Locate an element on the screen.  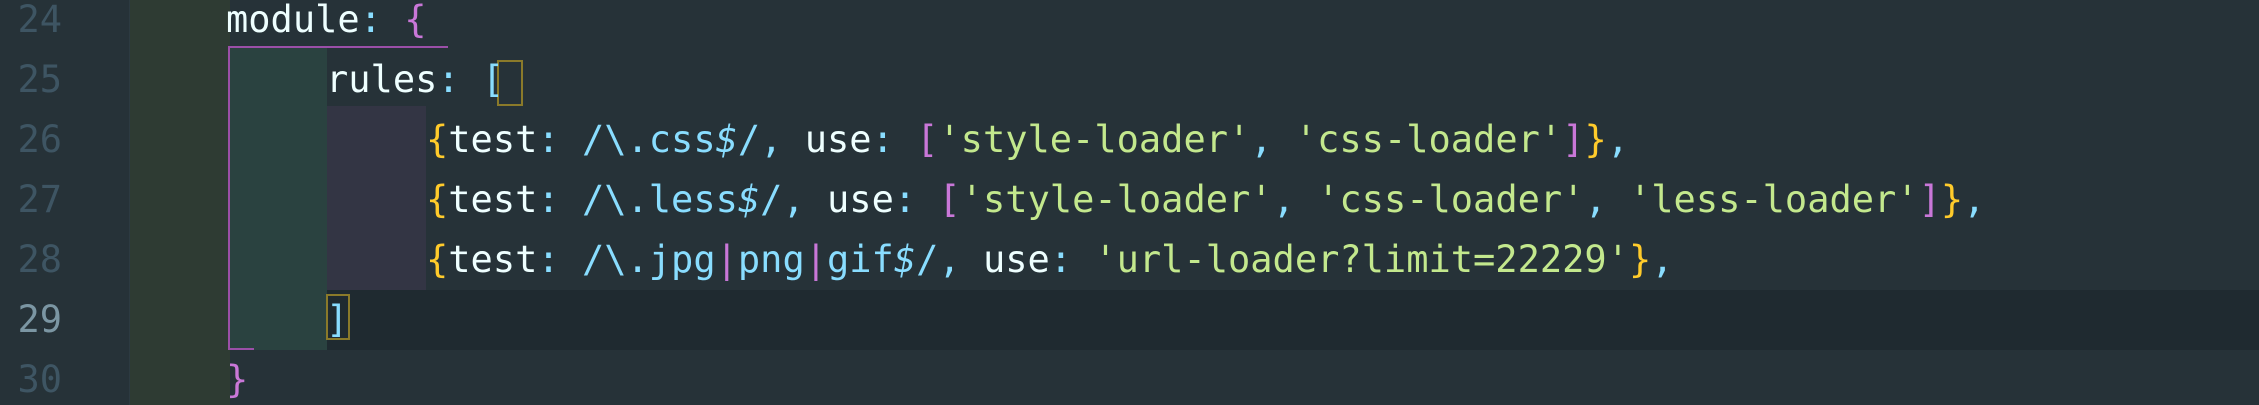
token-string: 'url-loader?limit=22229' is located at coordinates (1361, 259).